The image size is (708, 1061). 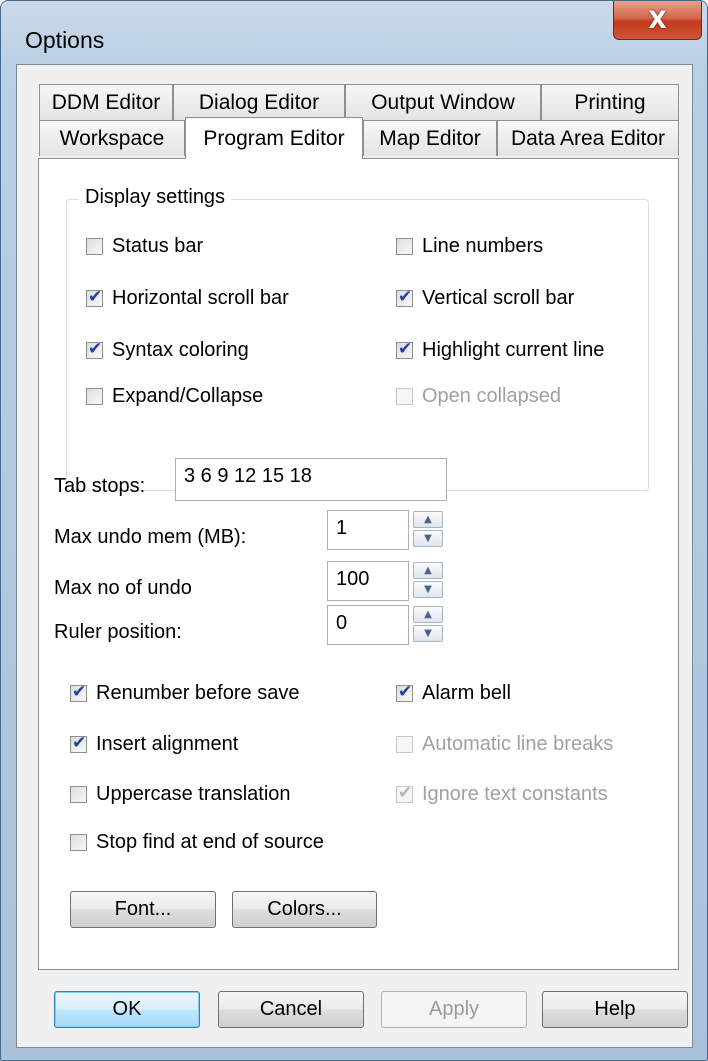 I want to click on max-undo-mem-label: Max undo mem (MB):, so click(x=150, y=537).